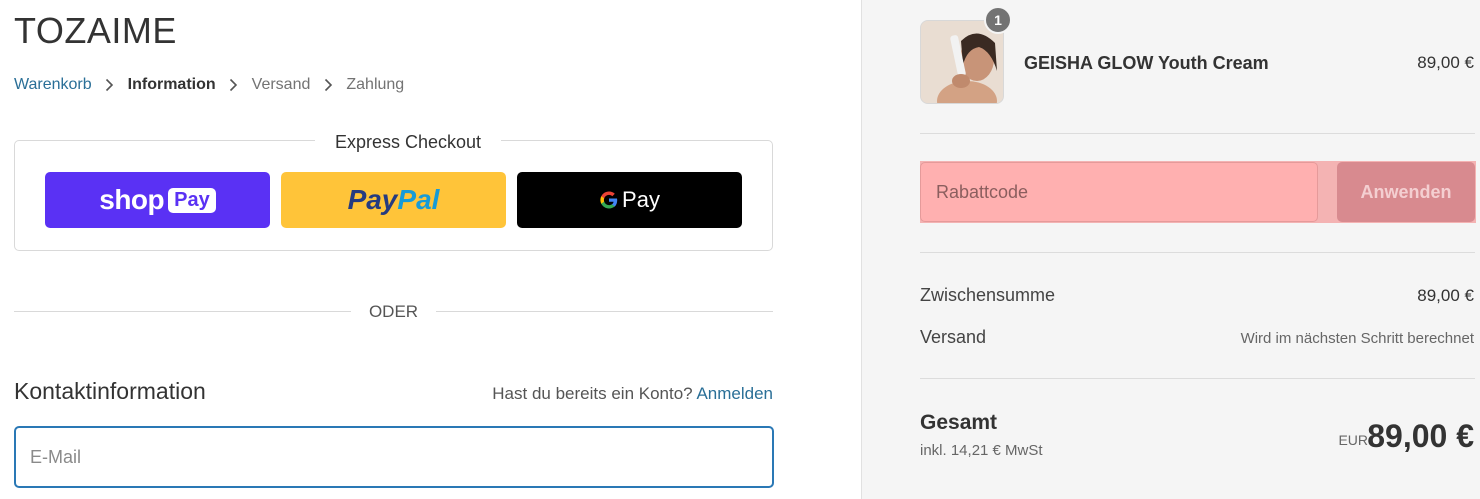 The height and width of the screenshot is (499, 1480). What do you see at coordinates (641, 199) in the screenshot?
I see `google-pay-label: Pay` at bounding box center [641, 199].